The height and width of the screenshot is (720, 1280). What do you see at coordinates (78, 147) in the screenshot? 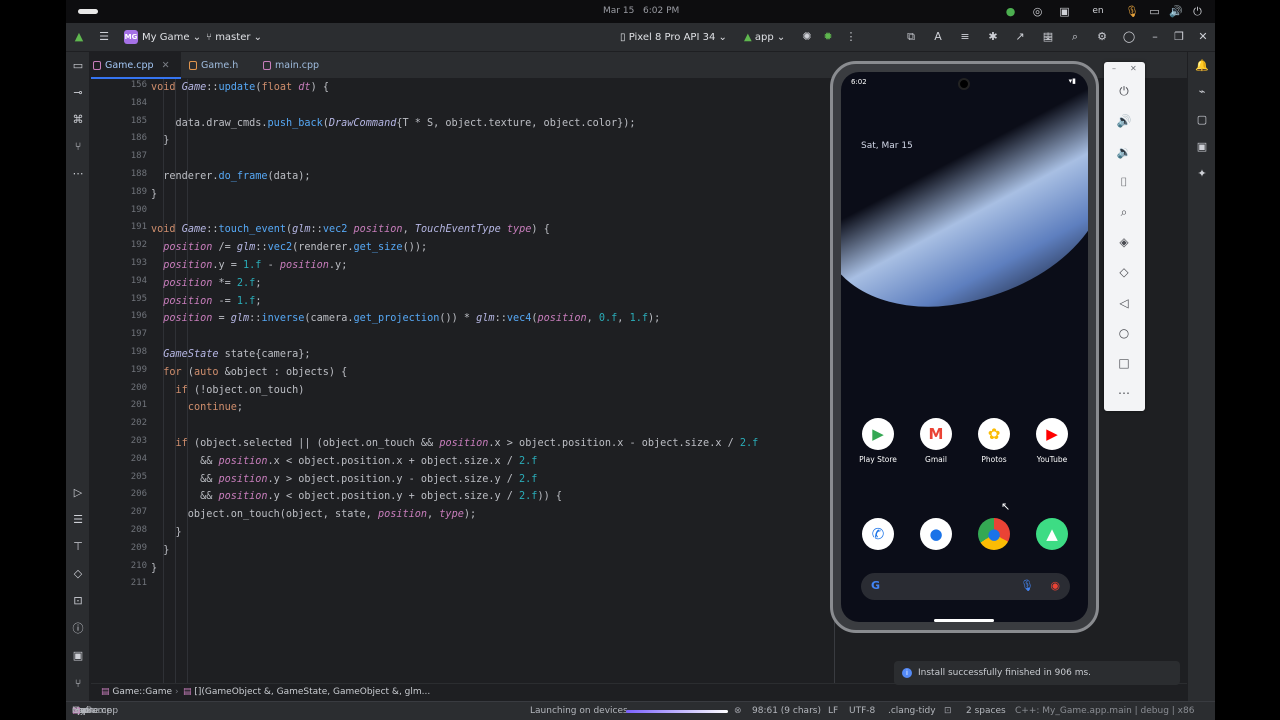
I see `pull-requests-icon: ⑂` at bounding box center [78, 147].